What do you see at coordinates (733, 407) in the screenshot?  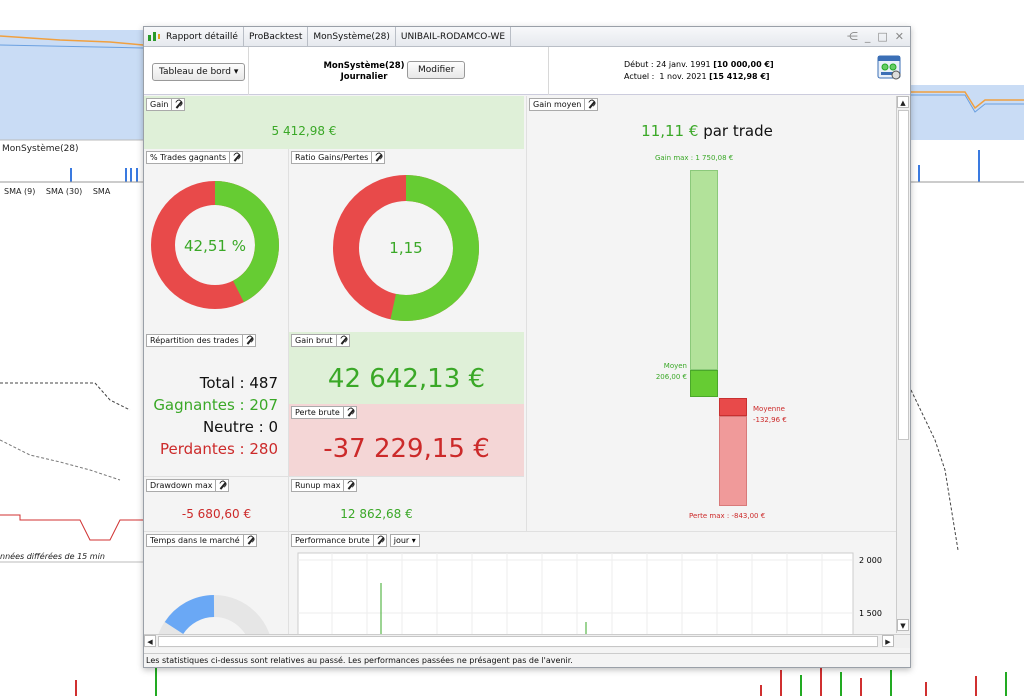 I see `avg-loss-bar` at bounding box center [733, 407].